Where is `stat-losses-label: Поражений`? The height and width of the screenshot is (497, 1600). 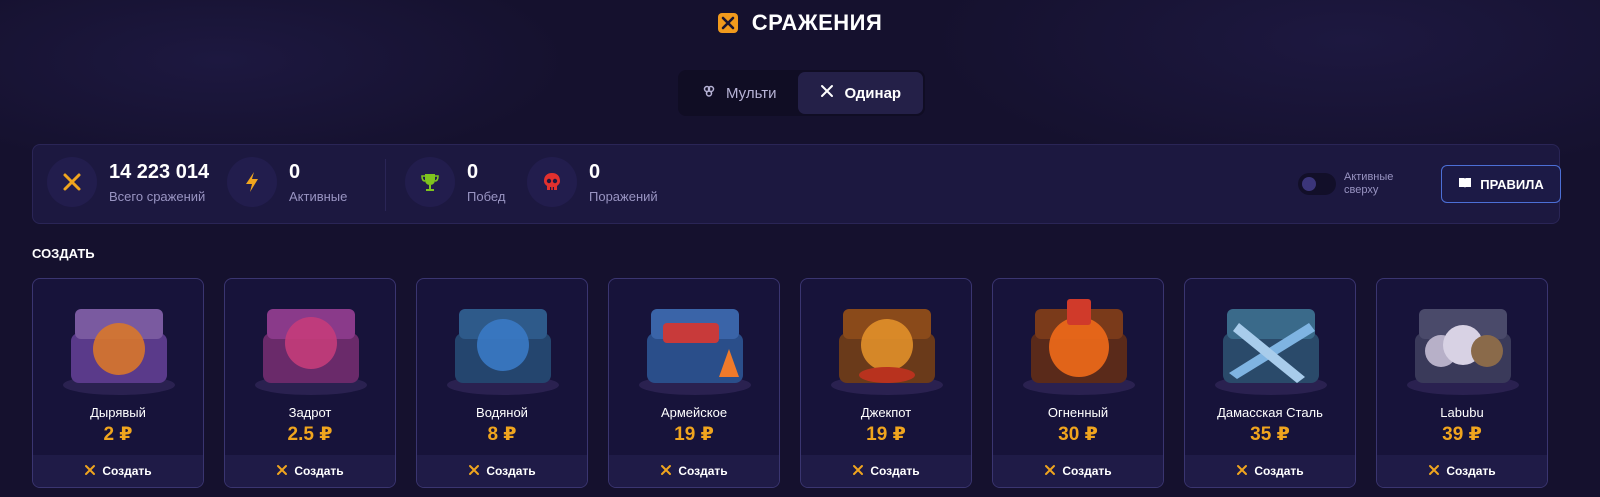
stat-losses-label: Поражений is located at coordinates (623, 196).